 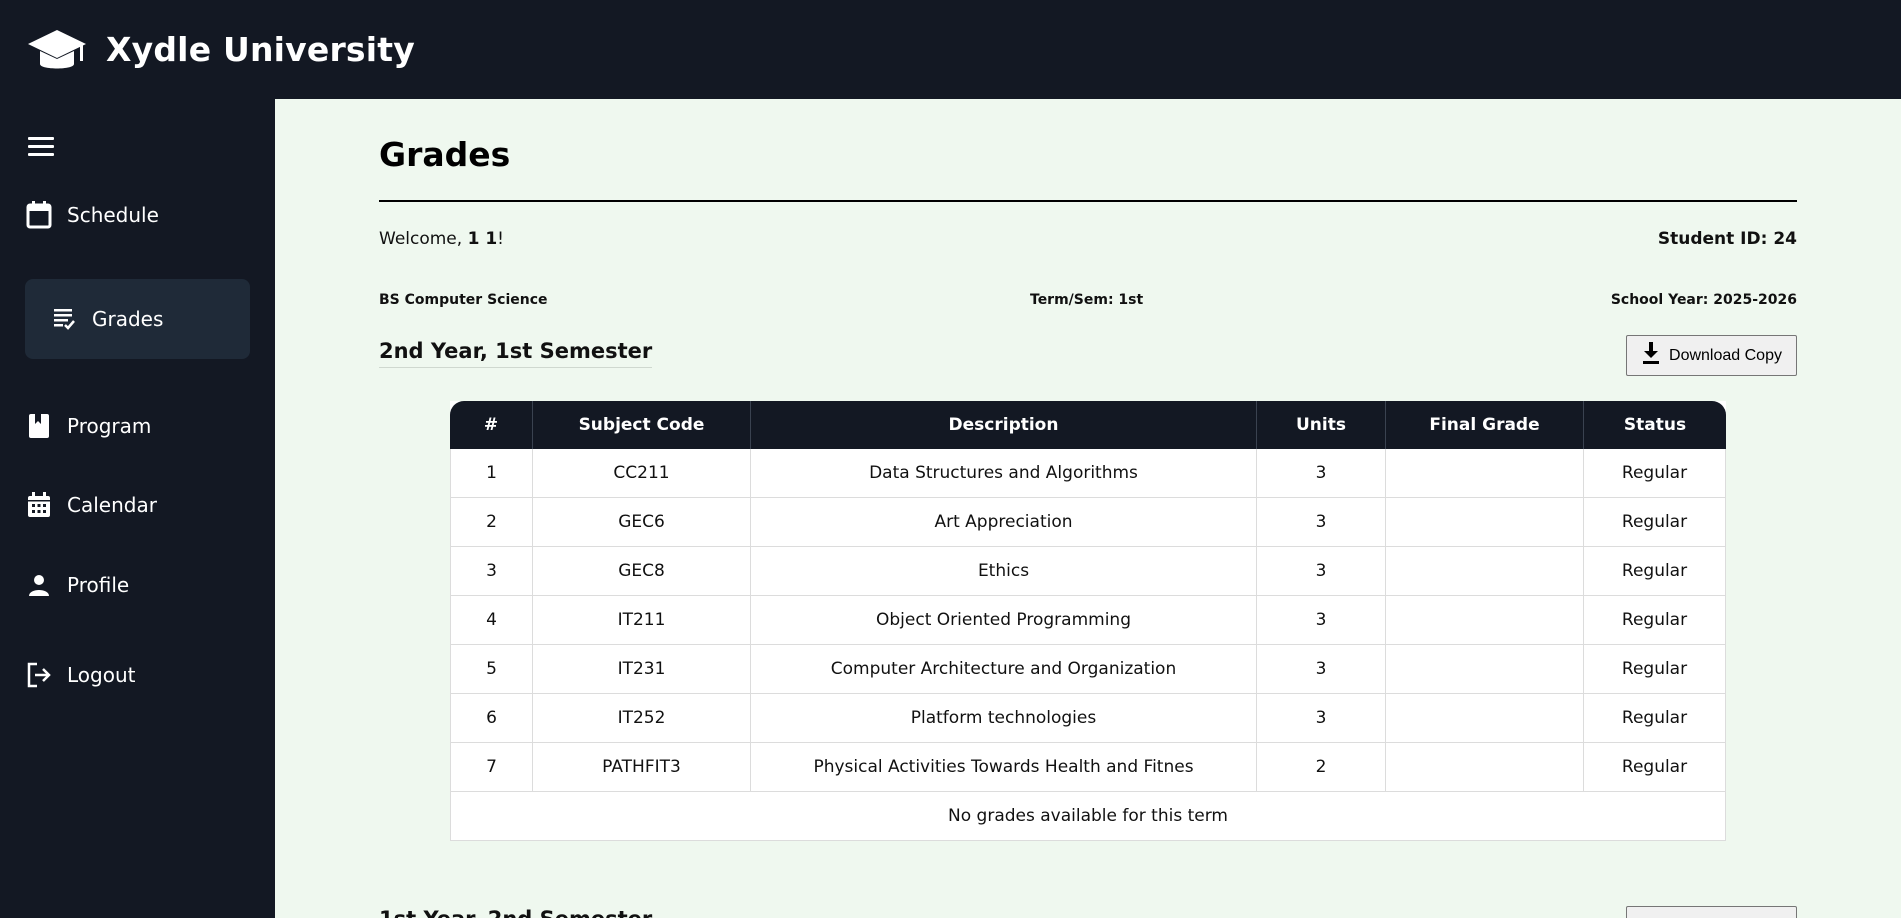 What do you see at coordinates (41, 148) in the screenshot?
I see `menu-toggle-icon` at bounding box center [41, 148].